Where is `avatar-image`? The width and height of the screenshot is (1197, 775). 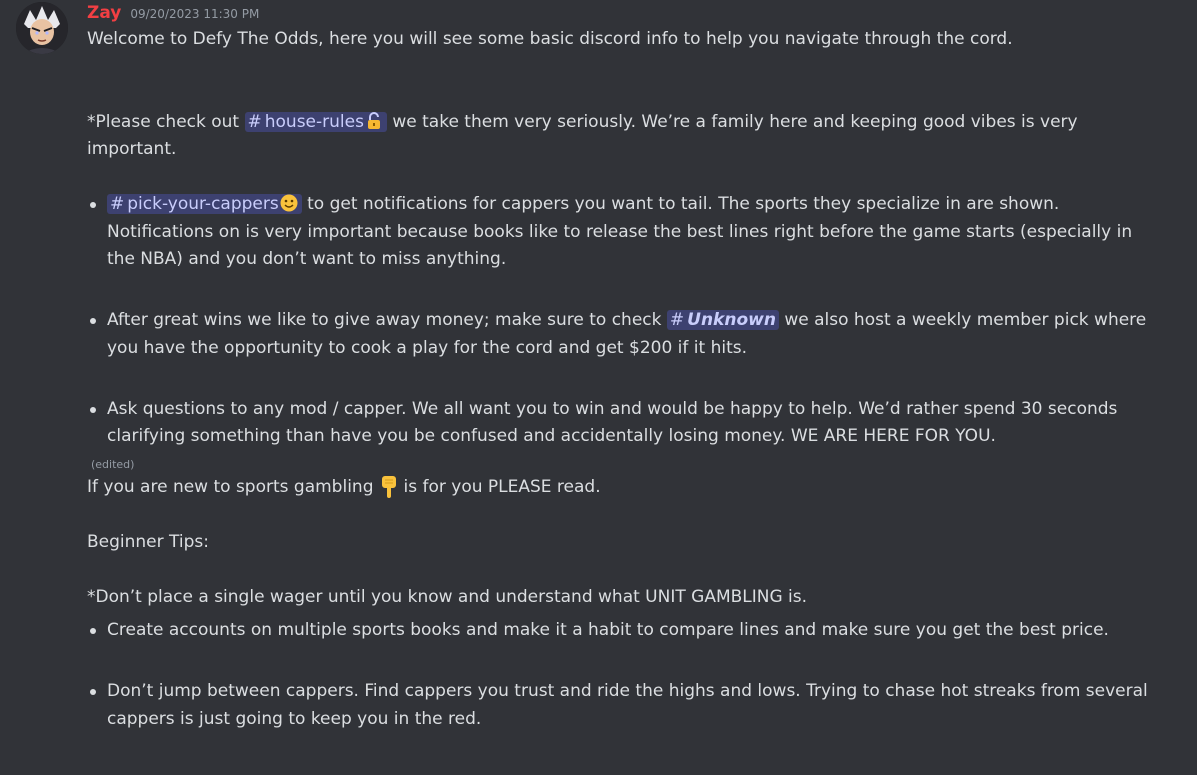
avatar-image is located at coordinates (42, 28).